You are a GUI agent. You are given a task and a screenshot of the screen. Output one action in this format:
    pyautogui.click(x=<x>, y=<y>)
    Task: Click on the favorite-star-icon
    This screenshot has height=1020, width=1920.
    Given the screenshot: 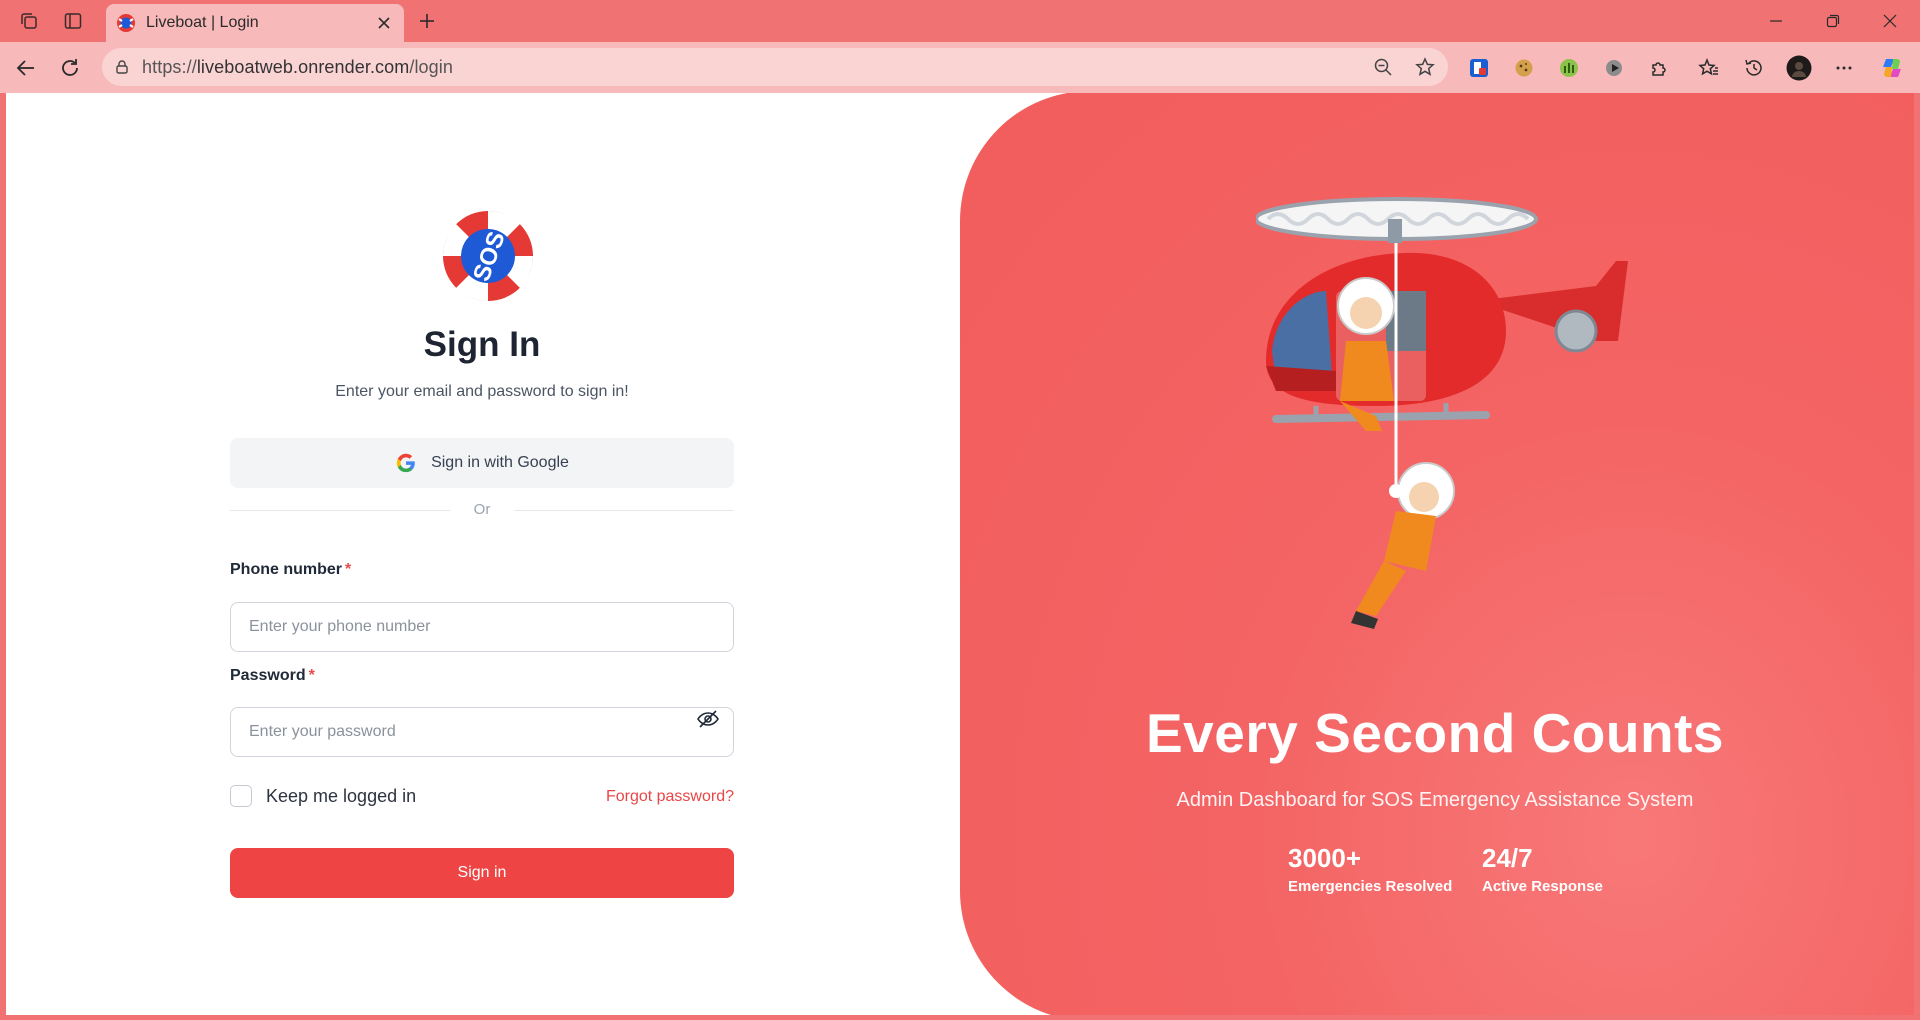 What is the action you would take?
    pyautogui.click(x=1425, y=67)
    